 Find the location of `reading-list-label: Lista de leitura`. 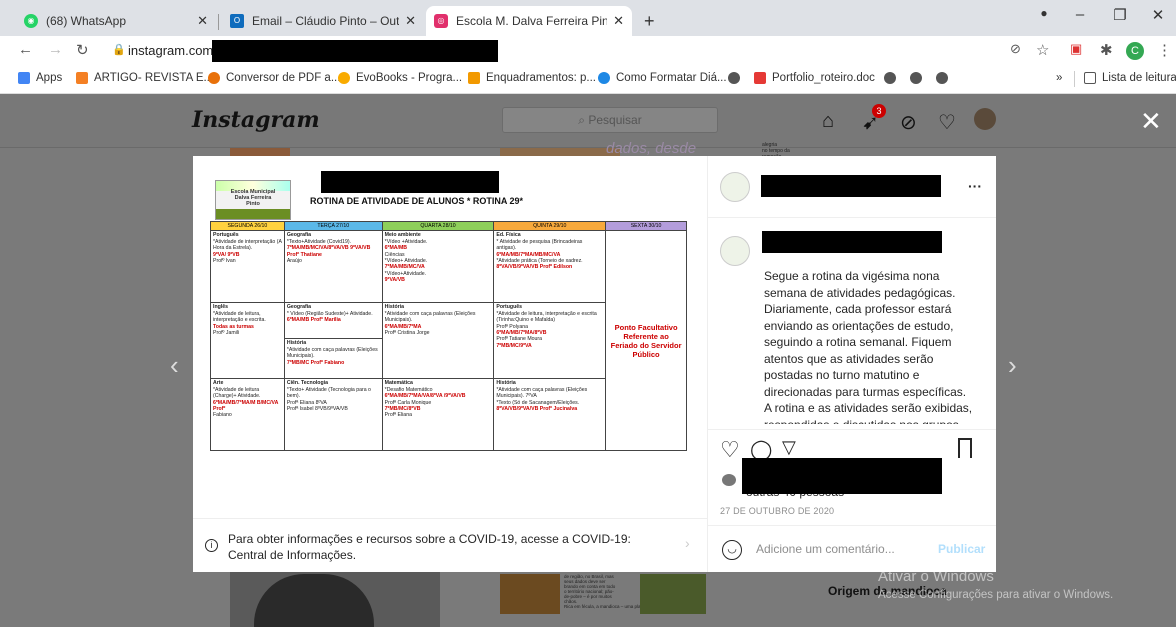

reading-list-label: Lista de leitura is located at coordinates (1139, 78).